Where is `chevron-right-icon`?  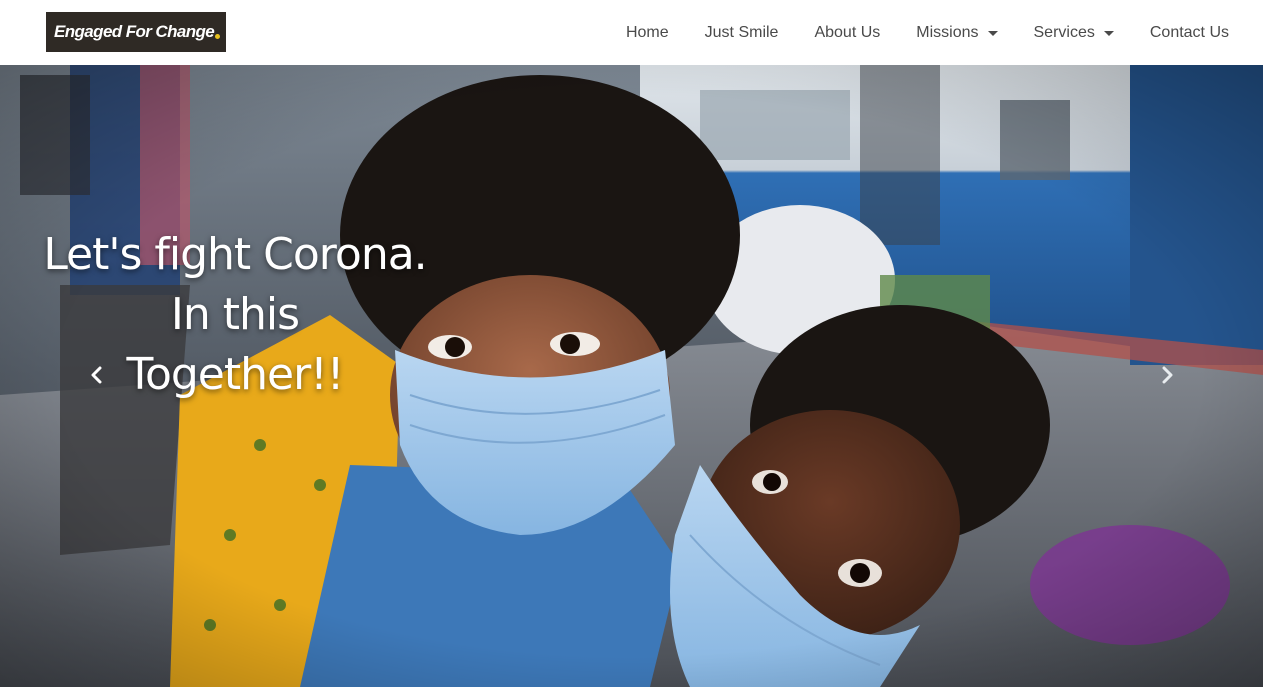 chevron-right-icon is located at coordinates (1167, 375).